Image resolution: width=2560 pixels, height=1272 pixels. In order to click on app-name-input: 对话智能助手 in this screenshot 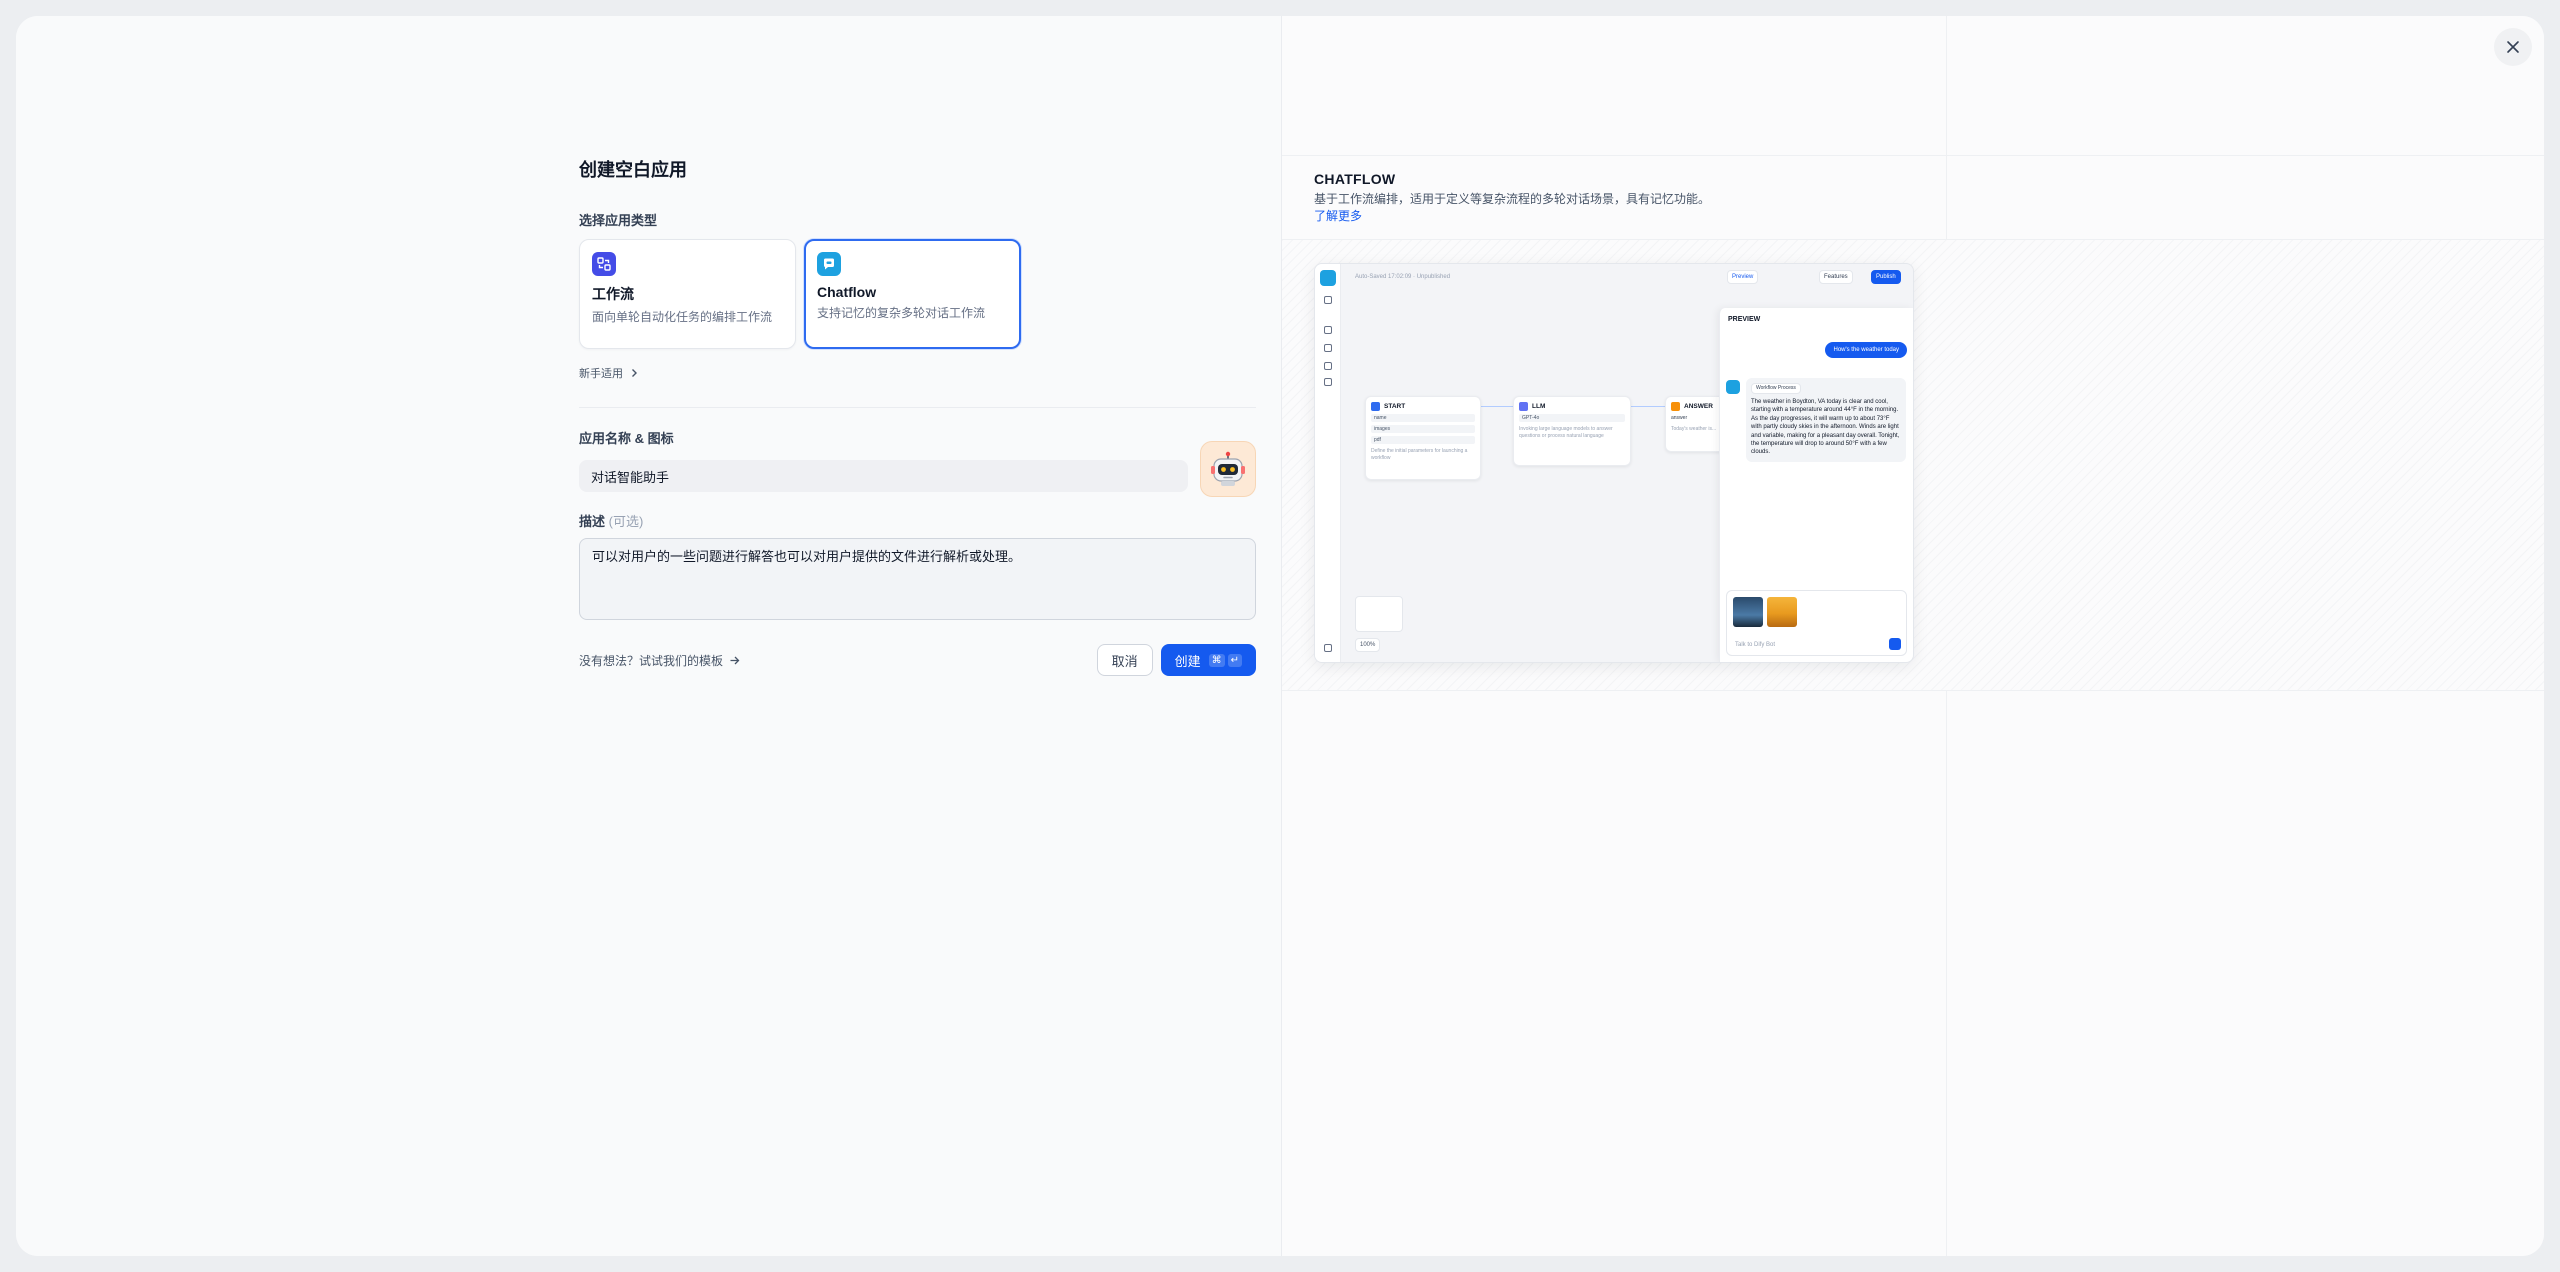, I will do `click(883, 476)`.